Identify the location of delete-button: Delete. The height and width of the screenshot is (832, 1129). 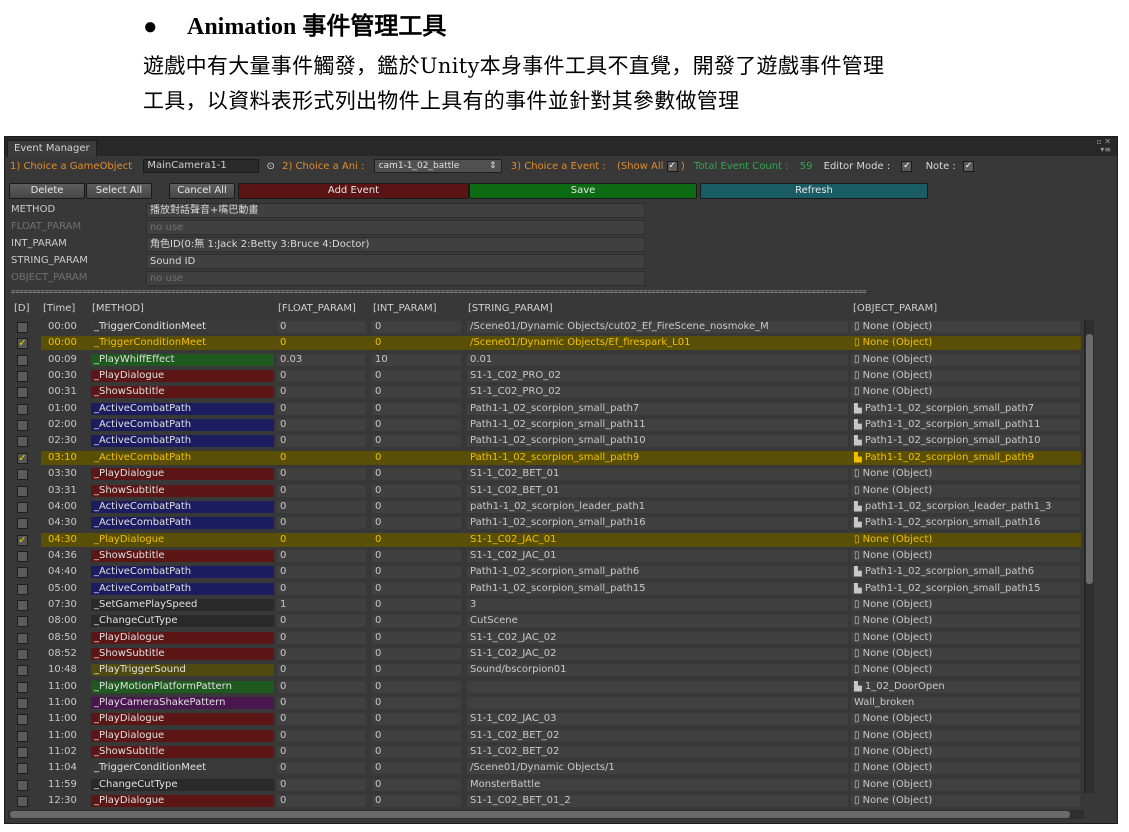
(47, 191).